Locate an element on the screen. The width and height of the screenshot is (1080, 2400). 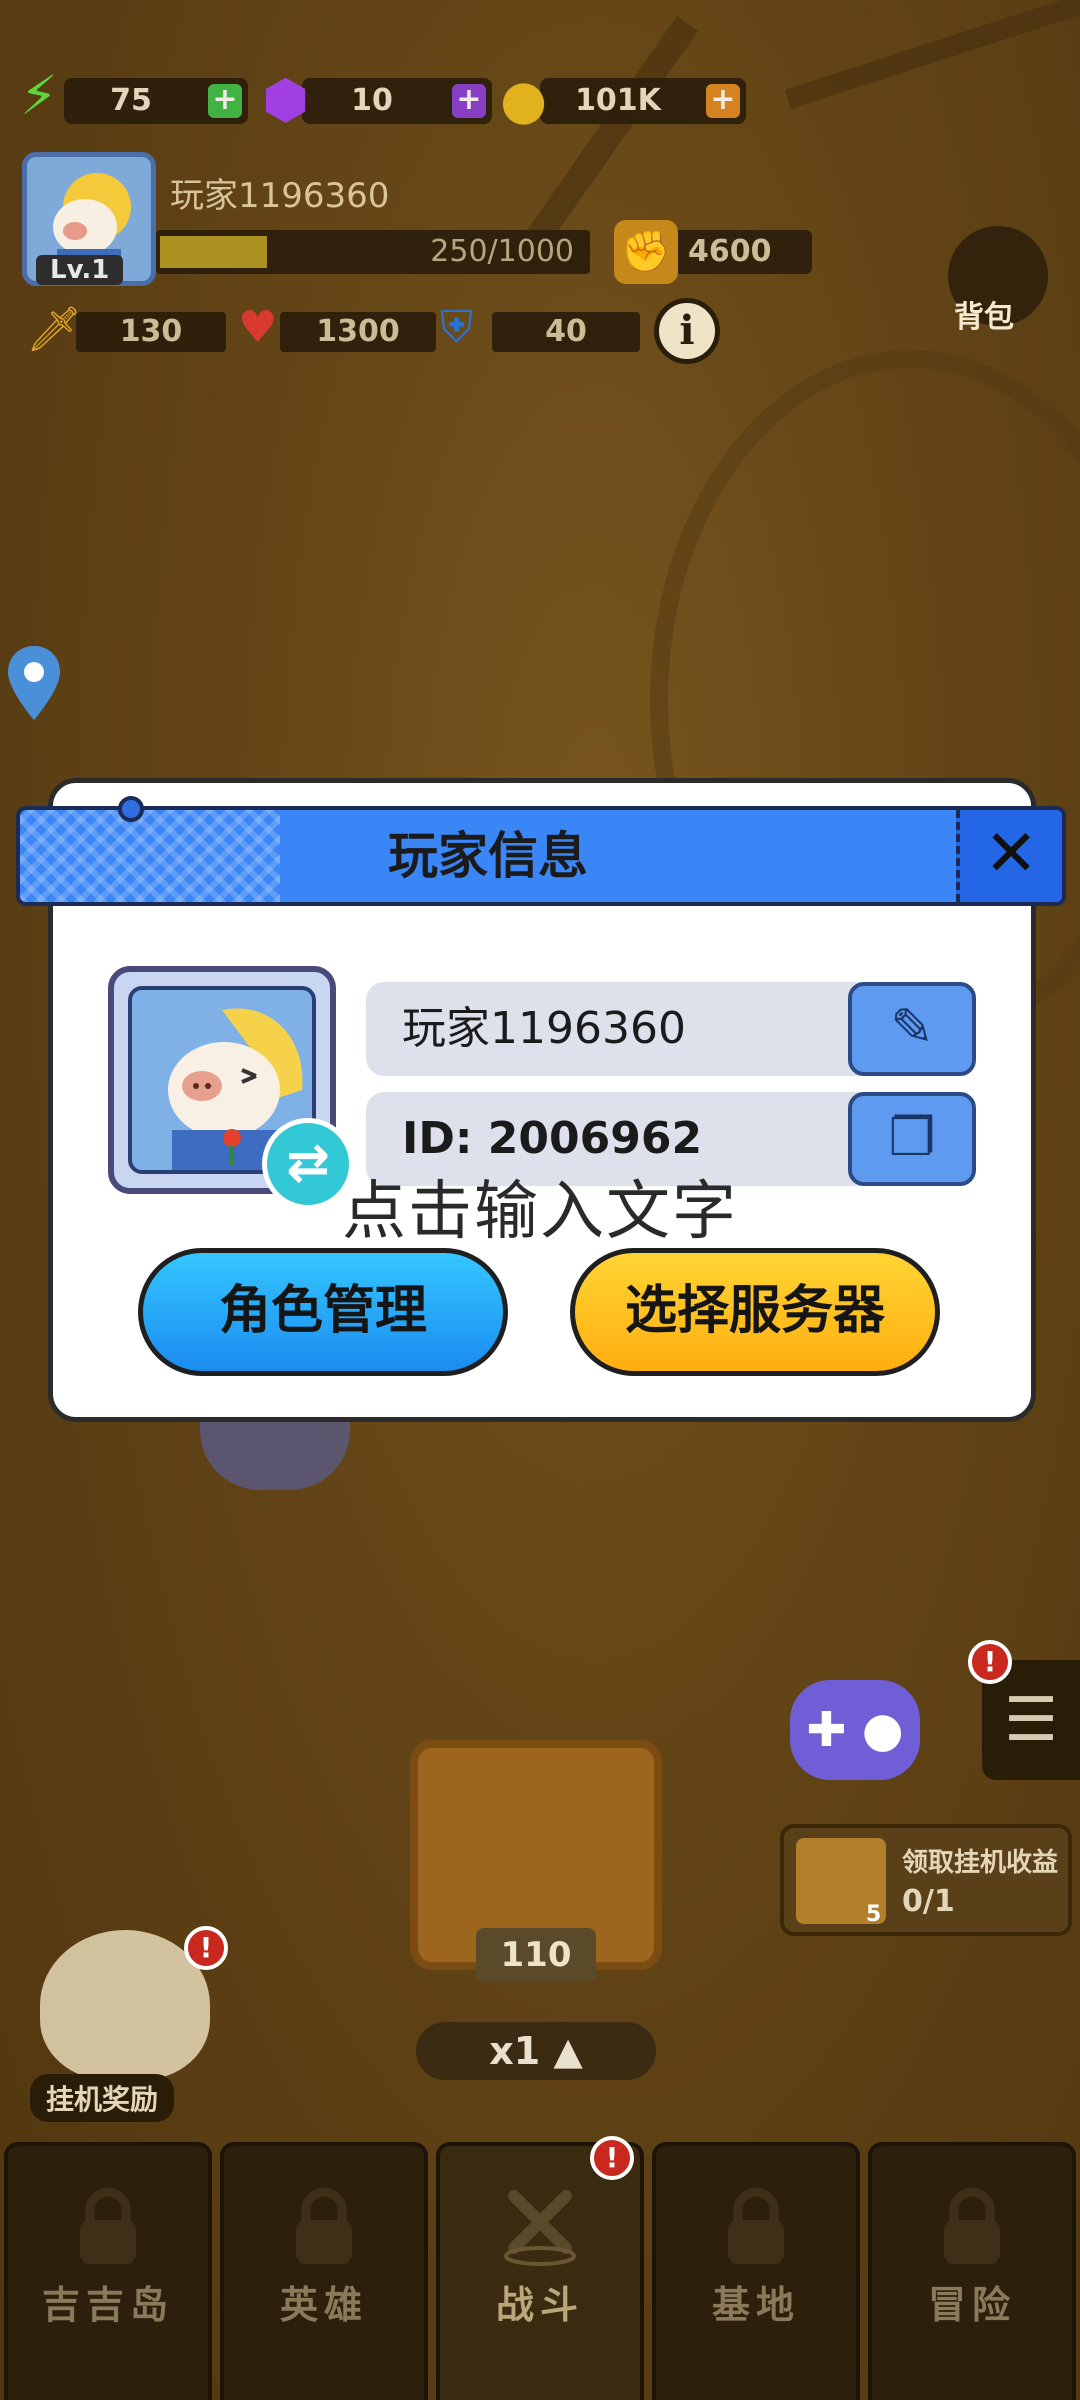
nav-label: 基地 is located at coordinates (755, 2305).